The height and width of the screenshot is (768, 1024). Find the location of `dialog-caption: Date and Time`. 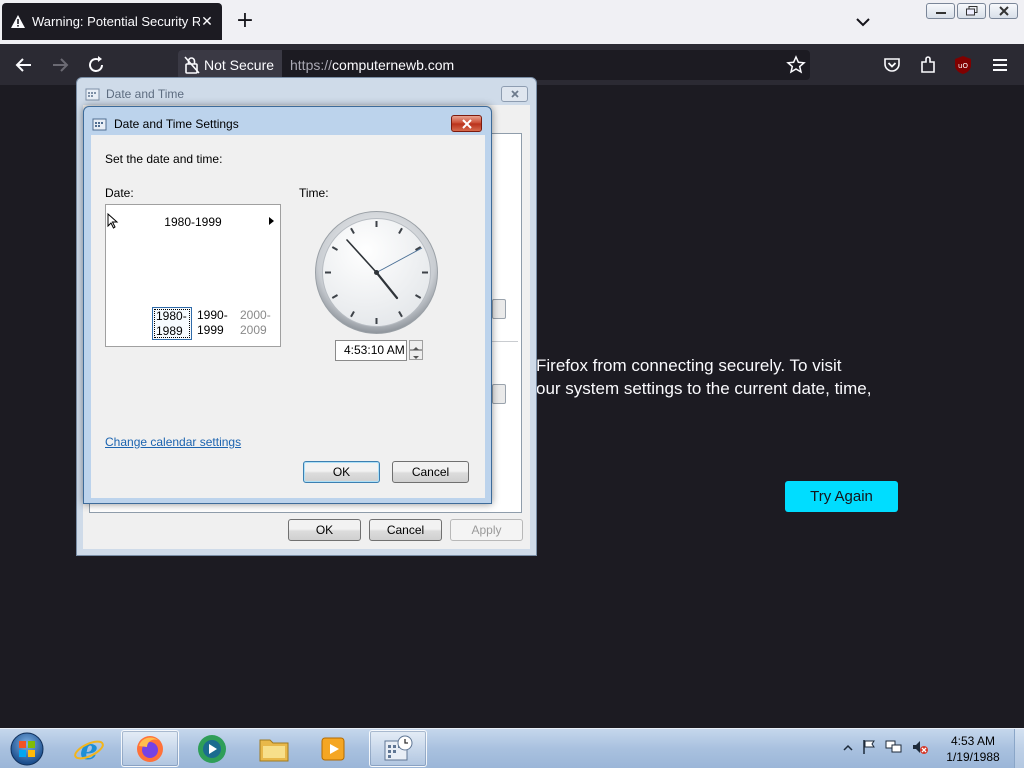

dialog-caption: Date and Time is located at coordinates (134, 94).